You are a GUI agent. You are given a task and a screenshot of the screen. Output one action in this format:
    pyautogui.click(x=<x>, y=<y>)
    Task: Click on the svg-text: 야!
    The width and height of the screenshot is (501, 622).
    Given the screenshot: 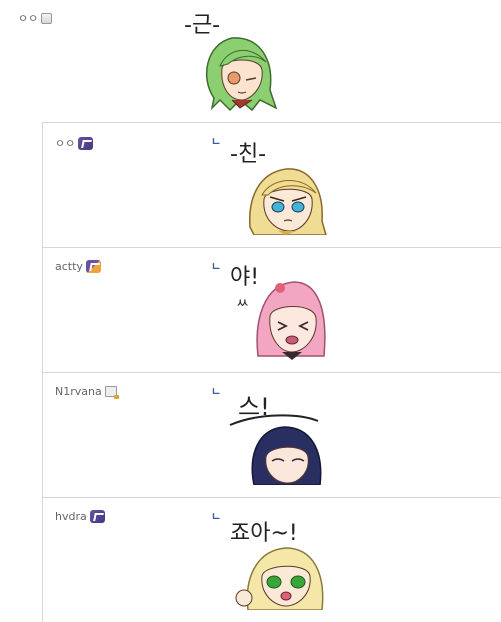 What is the action you would take?
    pyautogui.click(x=244, y=277)
    